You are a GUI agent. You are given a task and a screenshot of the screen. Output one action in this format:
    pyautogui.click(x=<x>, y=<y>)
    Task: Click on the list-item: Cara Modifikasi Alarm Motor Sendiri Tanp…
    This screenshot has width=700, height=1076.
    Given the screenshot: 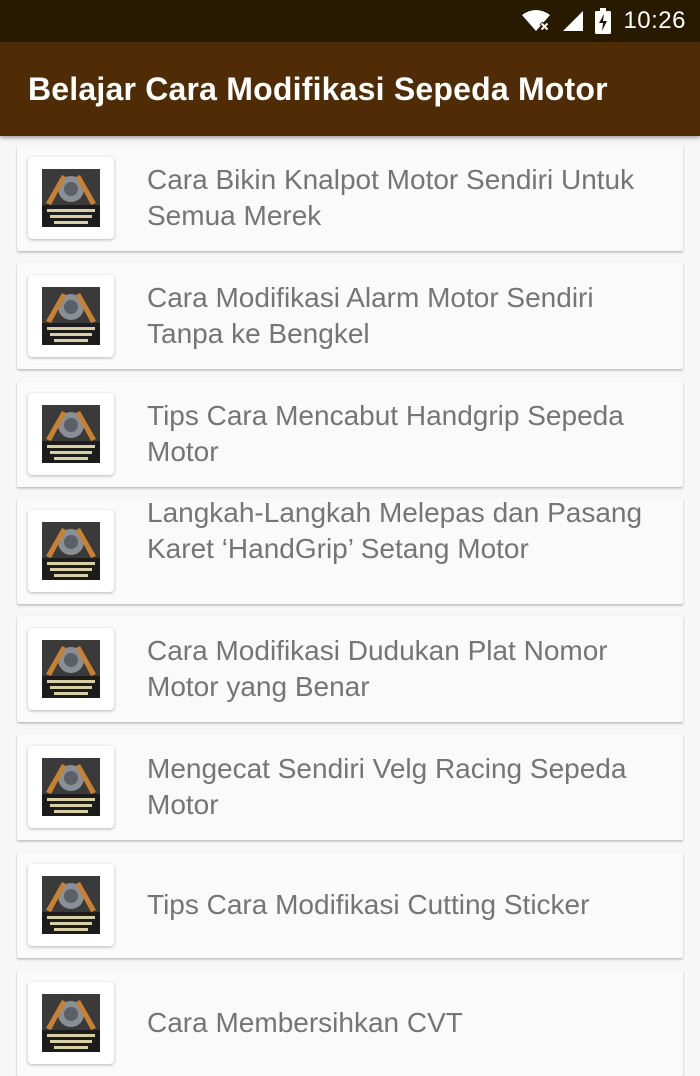 What is the action you would take?
    pyautogui.click(x=350, y=316)
    